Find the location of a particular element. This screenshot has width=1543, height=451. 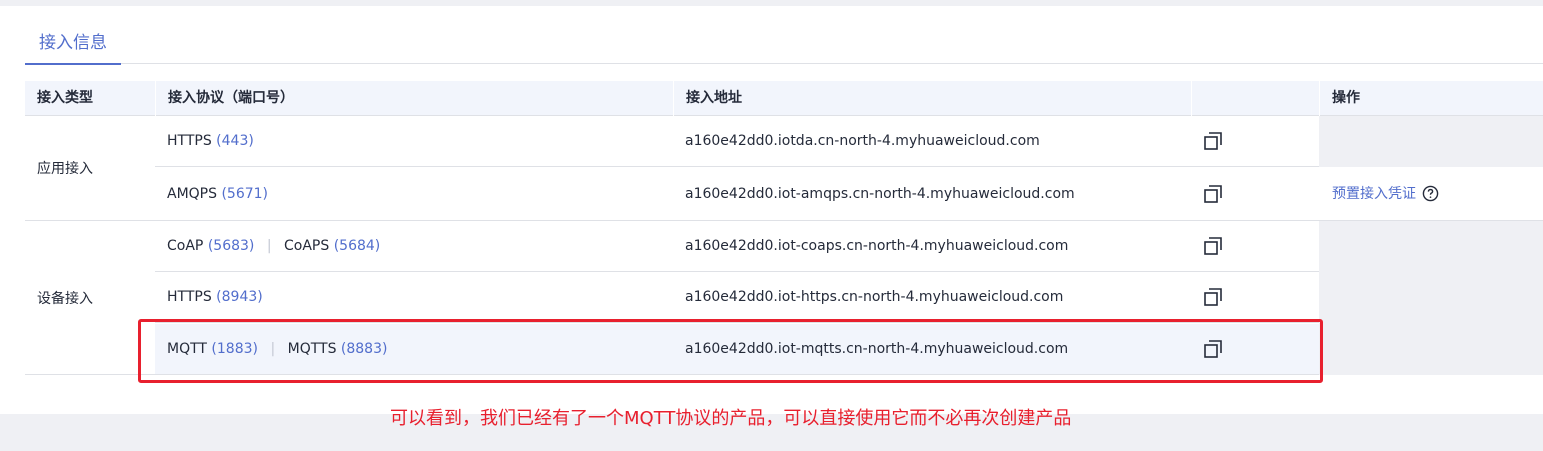

protocol-cell: CoAP (5683) | CoAPS (5684) is located at coordinates (273, 246).